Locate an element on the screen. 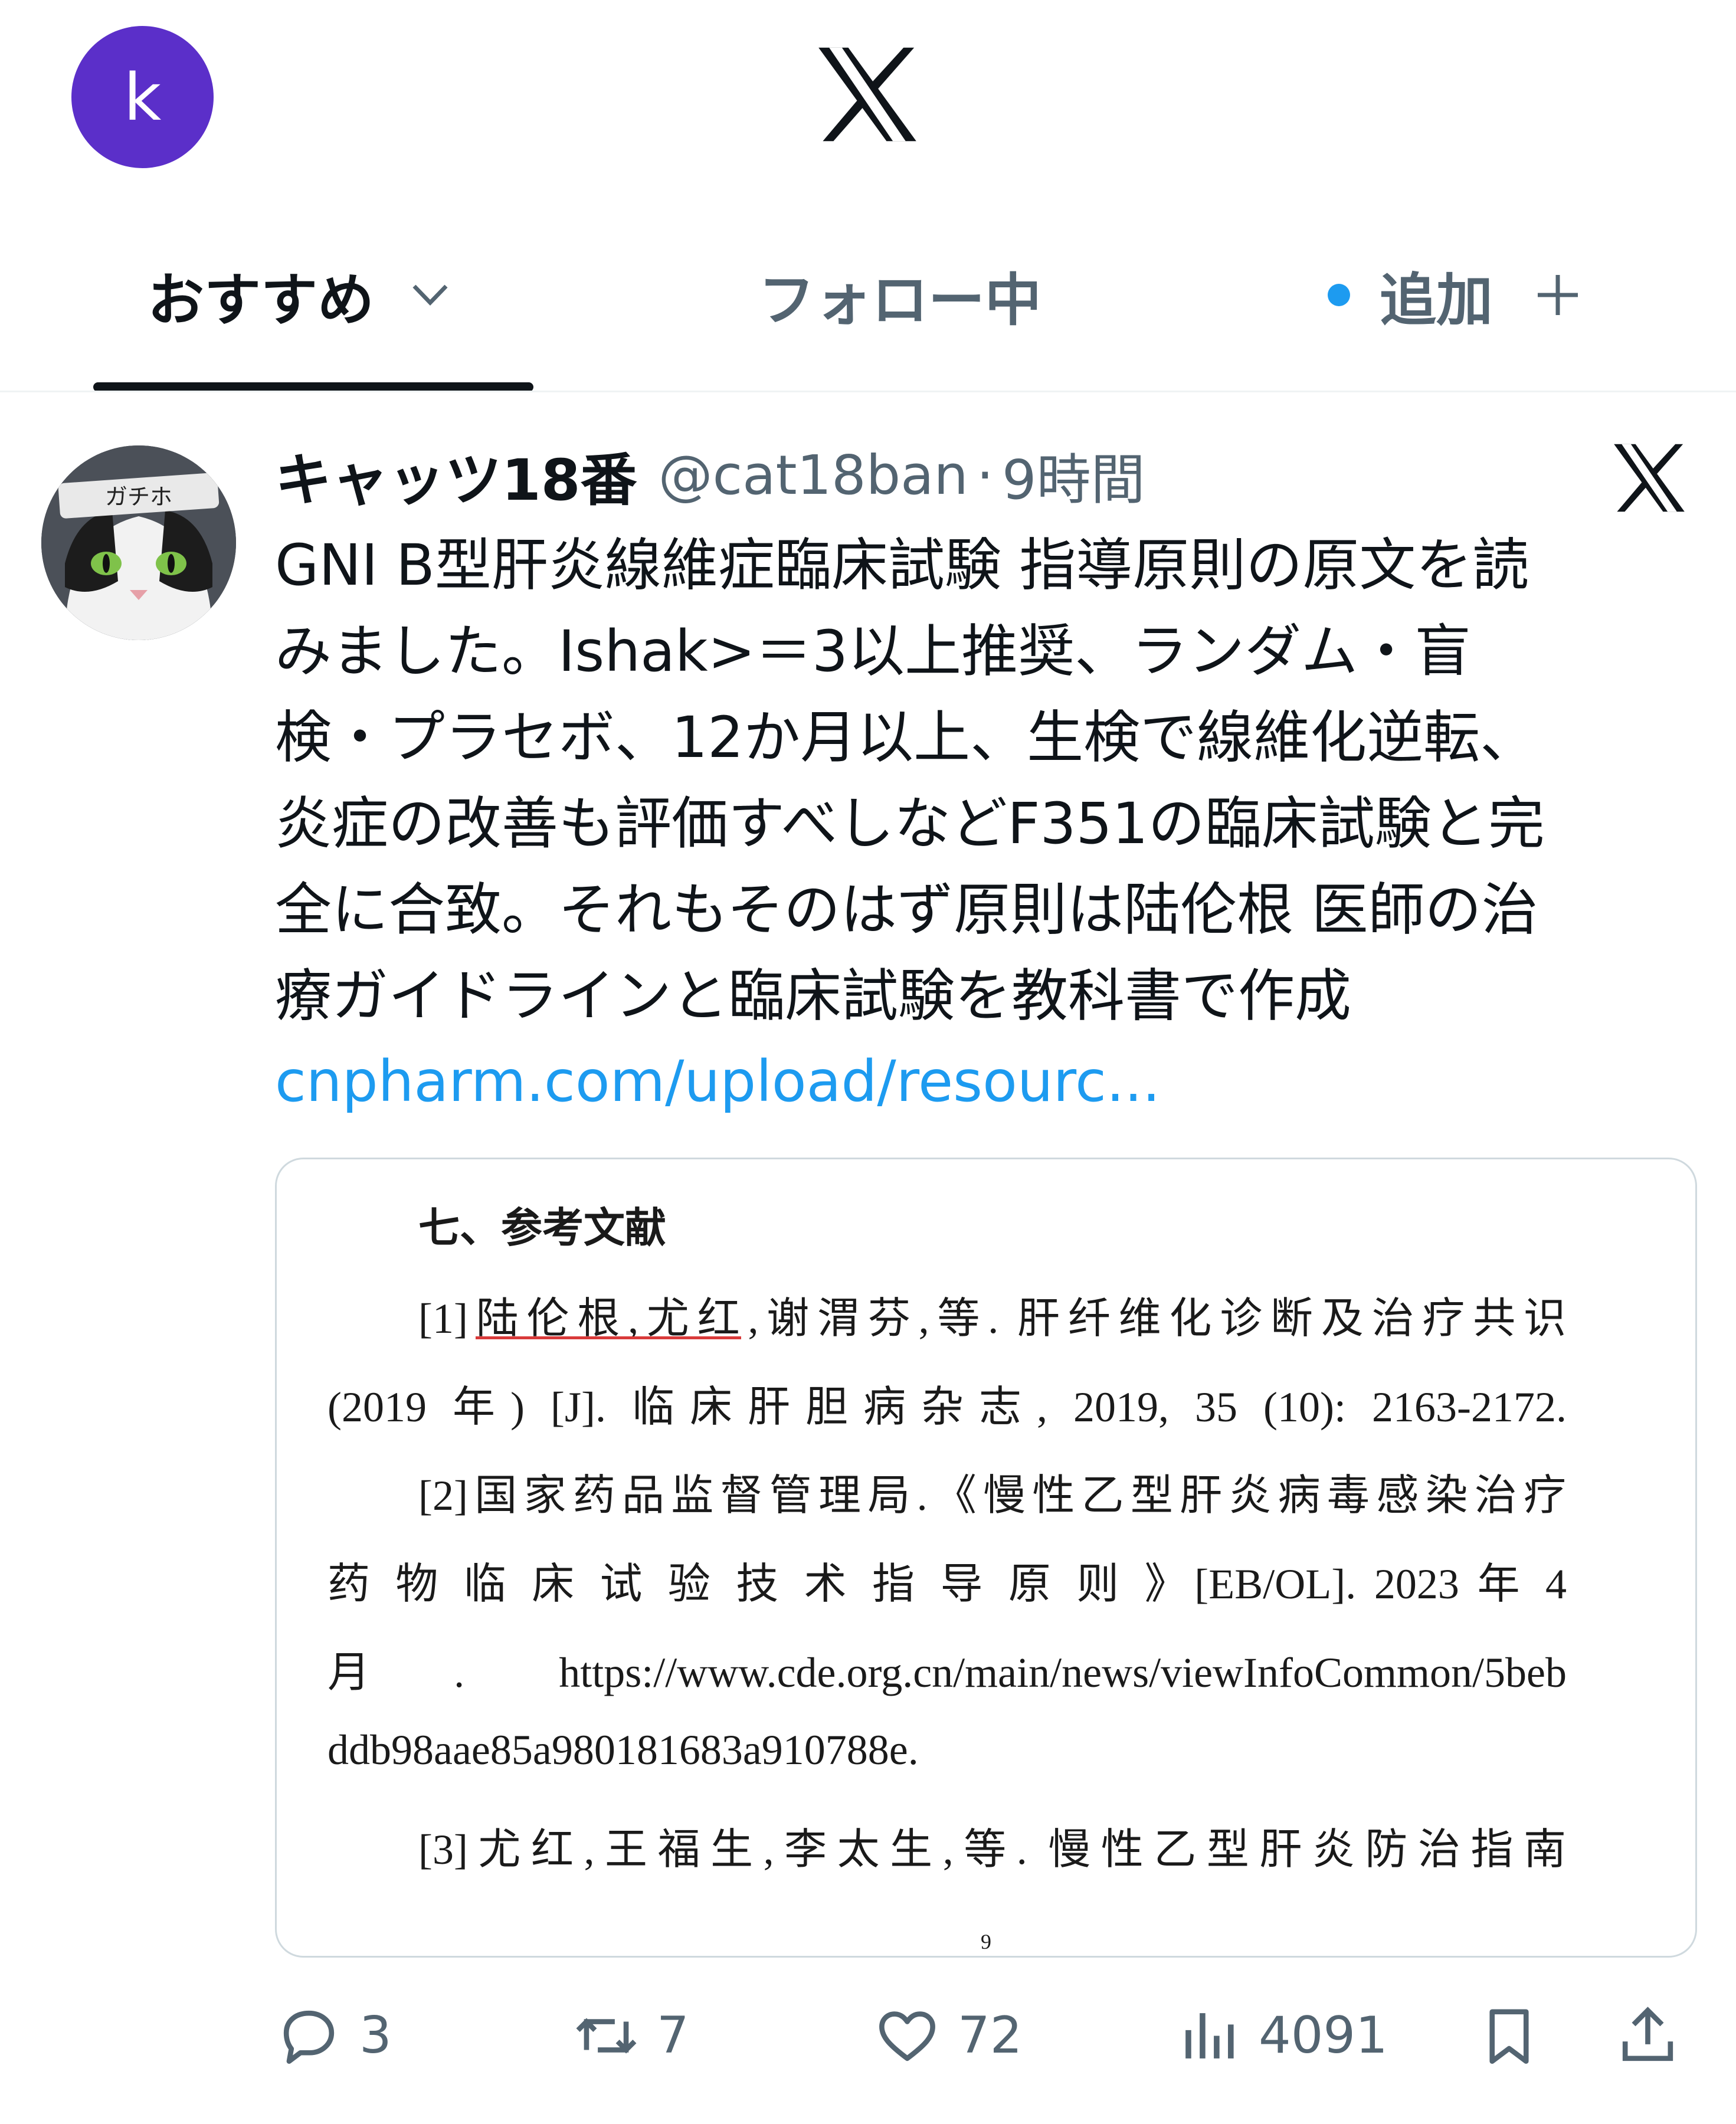 This screenshot has width=1736, height=2124. tab-following: フォロー中 is located at coordinates (899, 295).